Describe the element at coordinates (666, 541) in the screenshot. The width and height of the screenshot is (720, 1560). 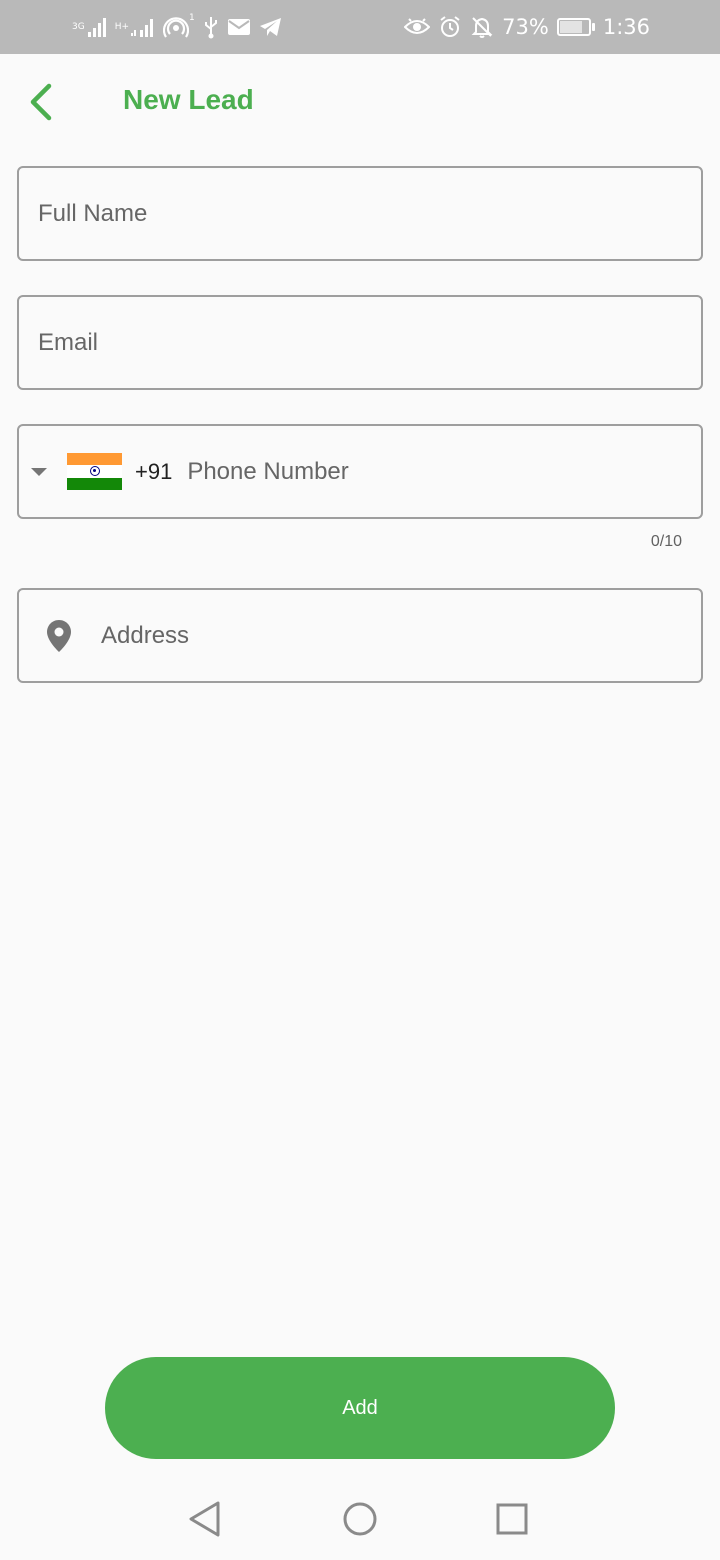
I see `phone-char-counter: 0/10` at that location.